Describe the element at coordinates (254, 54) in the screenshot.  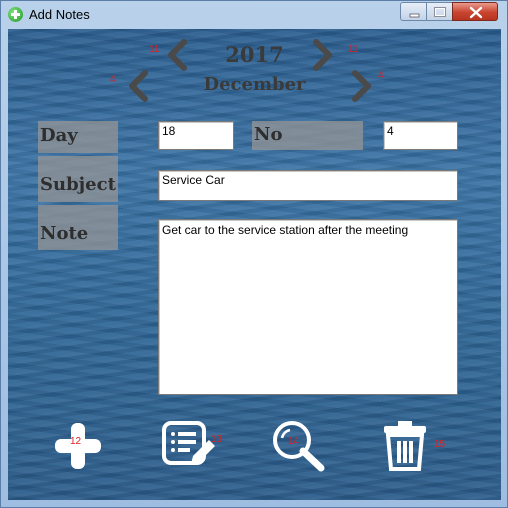
I see `year-display: 2017` at that location.